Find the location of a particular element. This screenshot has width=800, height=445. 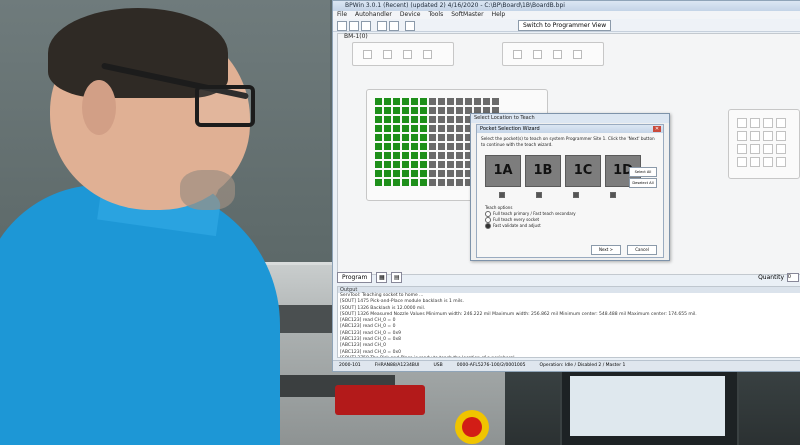

grid-view-icon: ▦ is located at coordinates (382, 277).